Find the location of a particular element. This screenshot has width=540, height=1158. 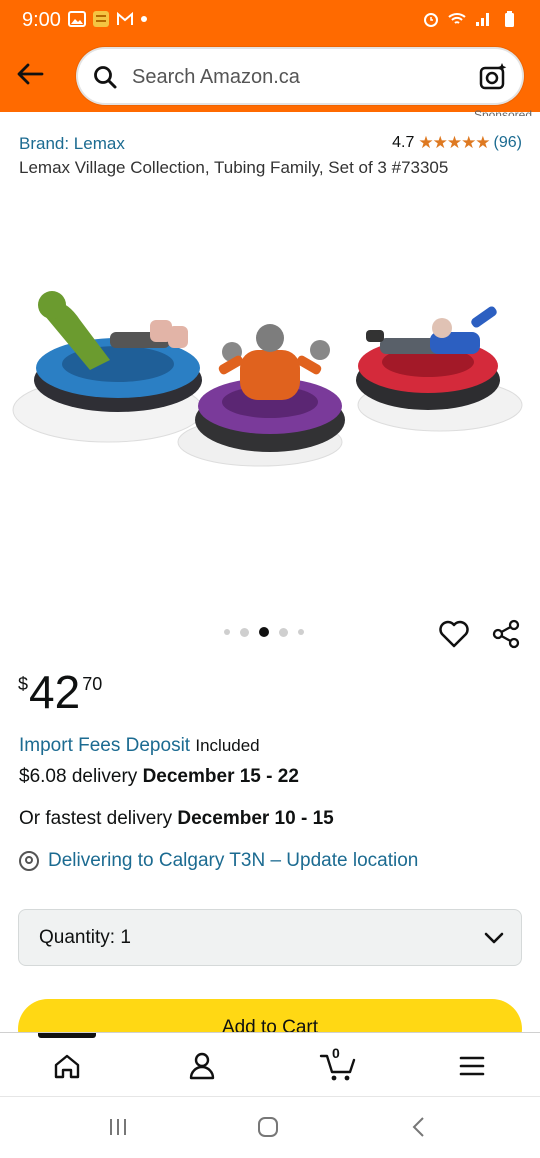

system-navigation-bar is located at coordinates (270, 1127).